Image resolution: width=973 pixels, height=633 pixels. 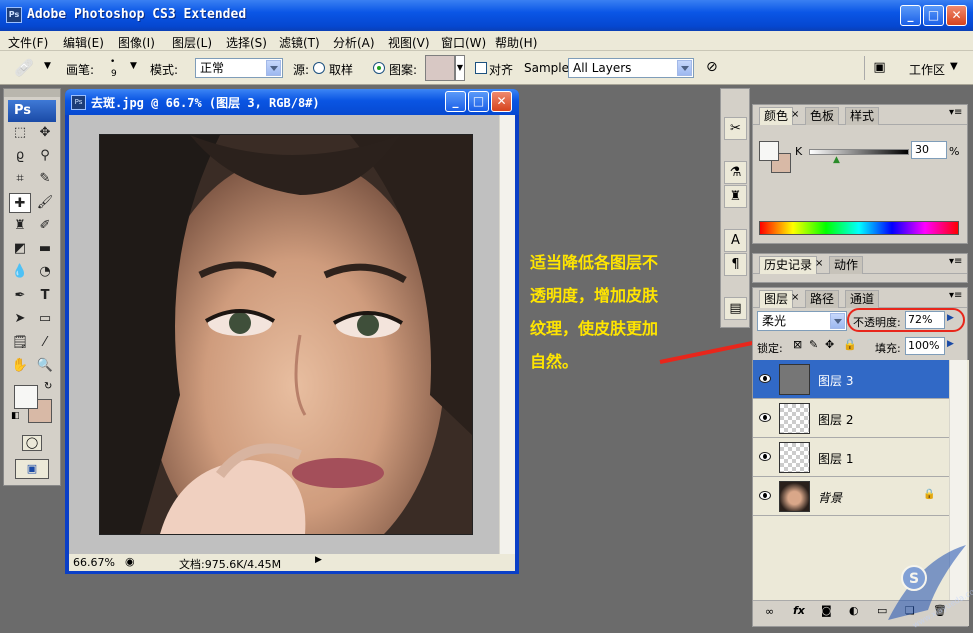 I want to click on crop-tool-icon: ⌗, so click(x=20, y=179).